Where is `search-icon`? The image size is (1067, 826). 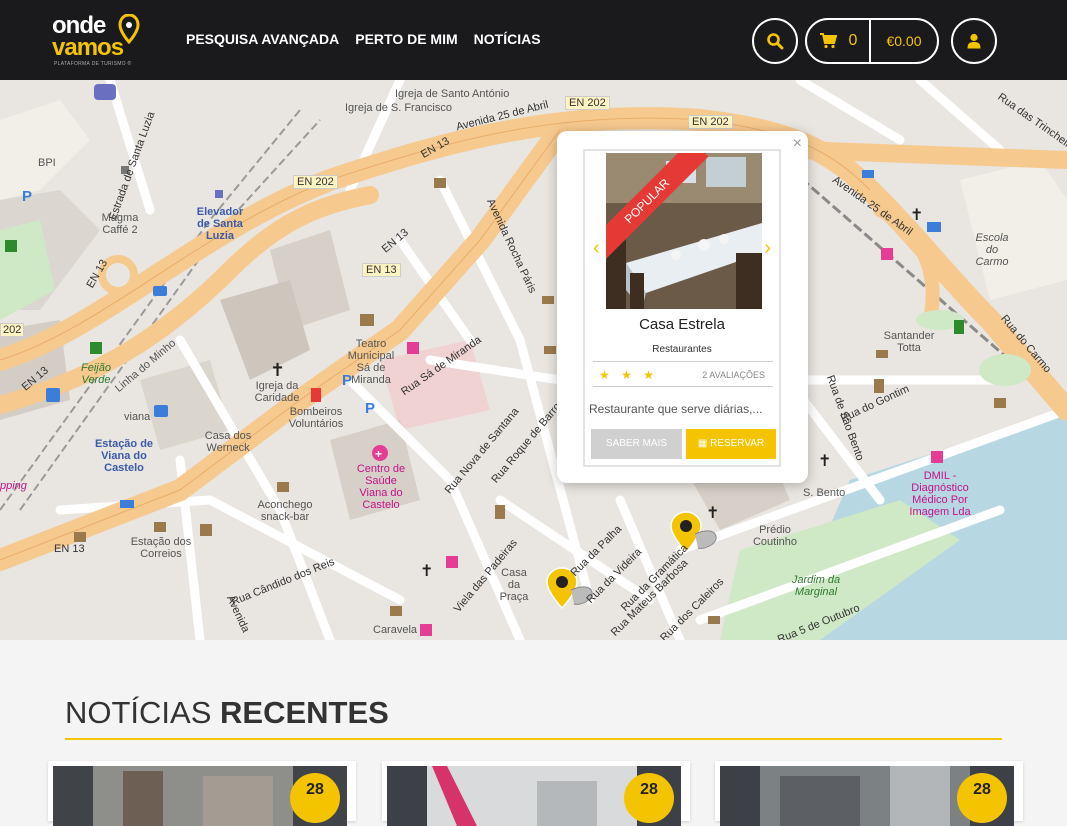
search-icon is located at coordinates (775, 41).